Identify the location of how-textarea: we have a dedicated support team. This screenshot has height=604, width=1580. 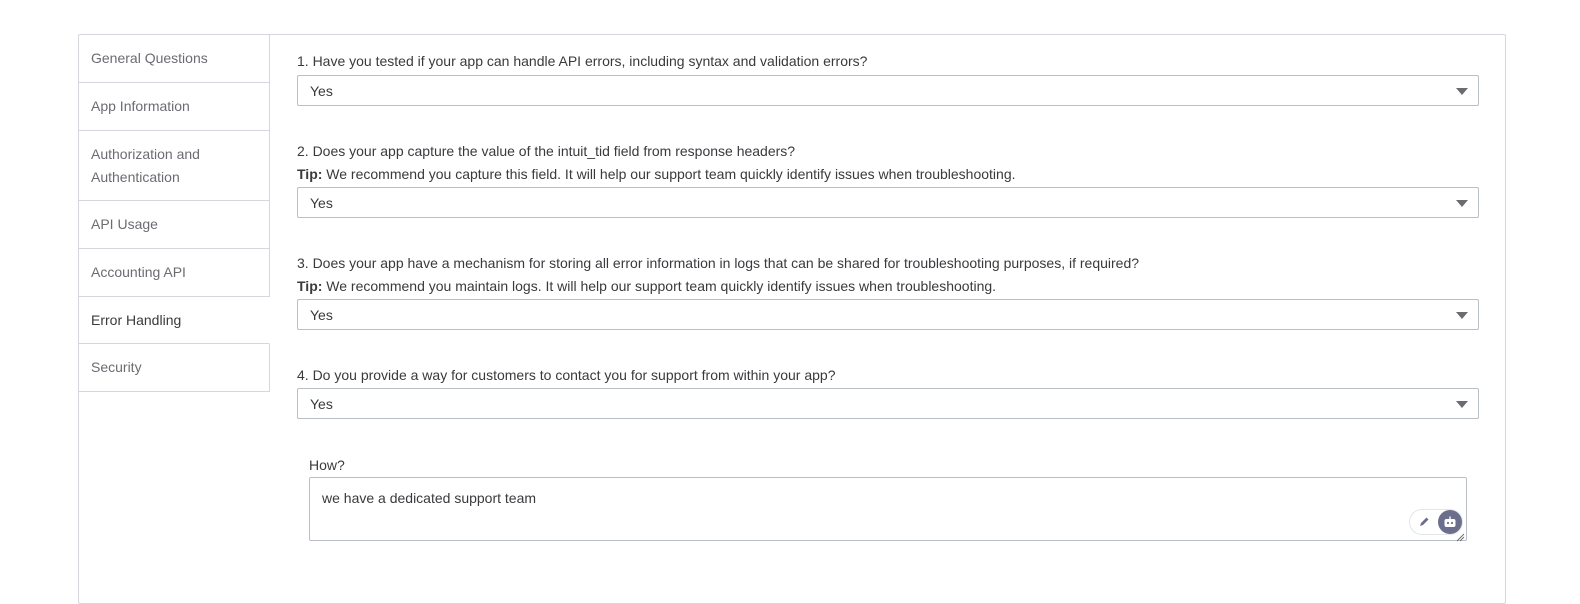
(888, 509).